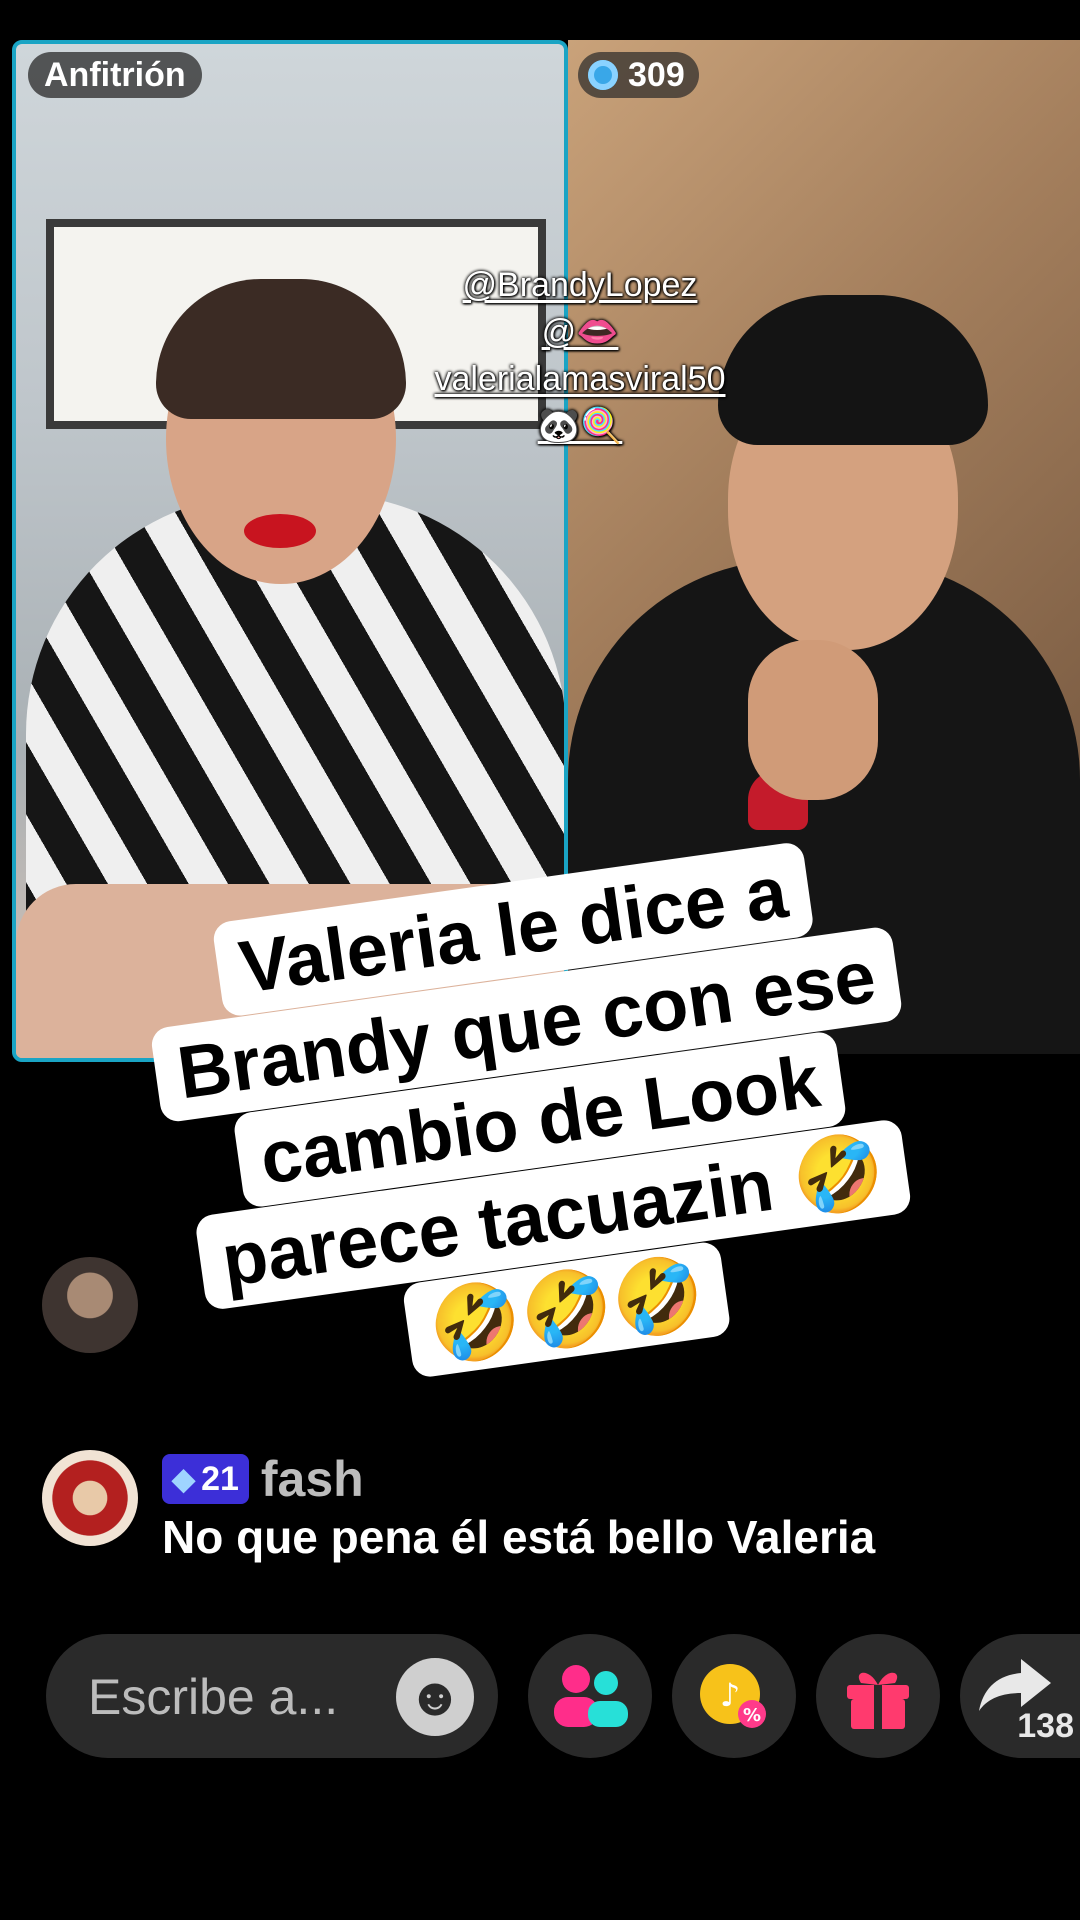 The image size is (1080, 1920). What do you see at coordinates (580, 332) in the screenshot?
I see `mention-line: @👄` at bounding box center [580, 332].